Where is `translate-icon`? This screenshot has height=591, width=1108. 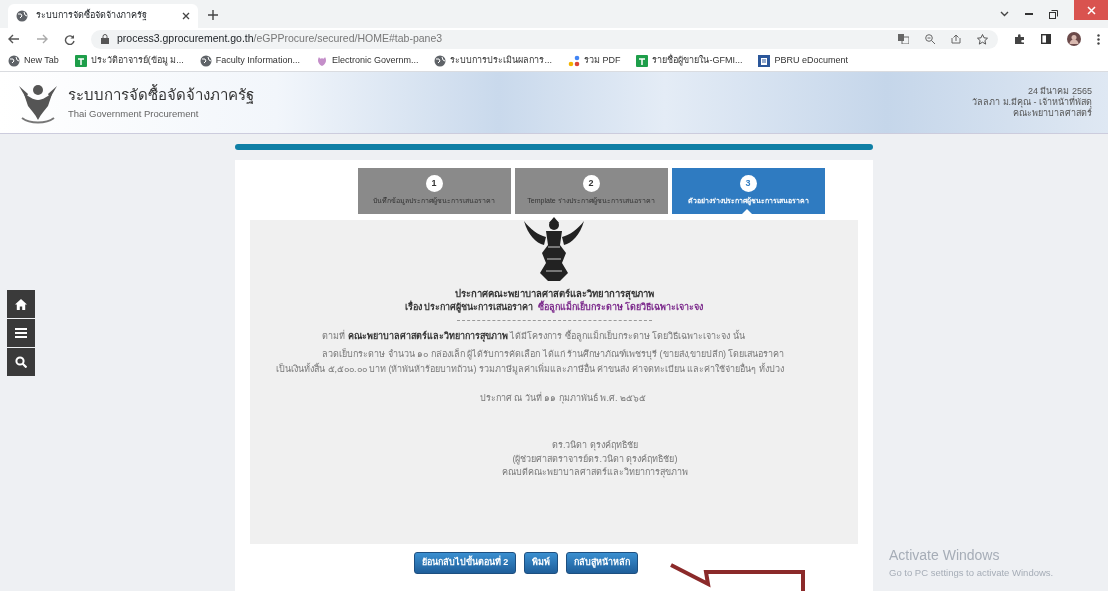 translate-icon is located at coordinates (903, 39).